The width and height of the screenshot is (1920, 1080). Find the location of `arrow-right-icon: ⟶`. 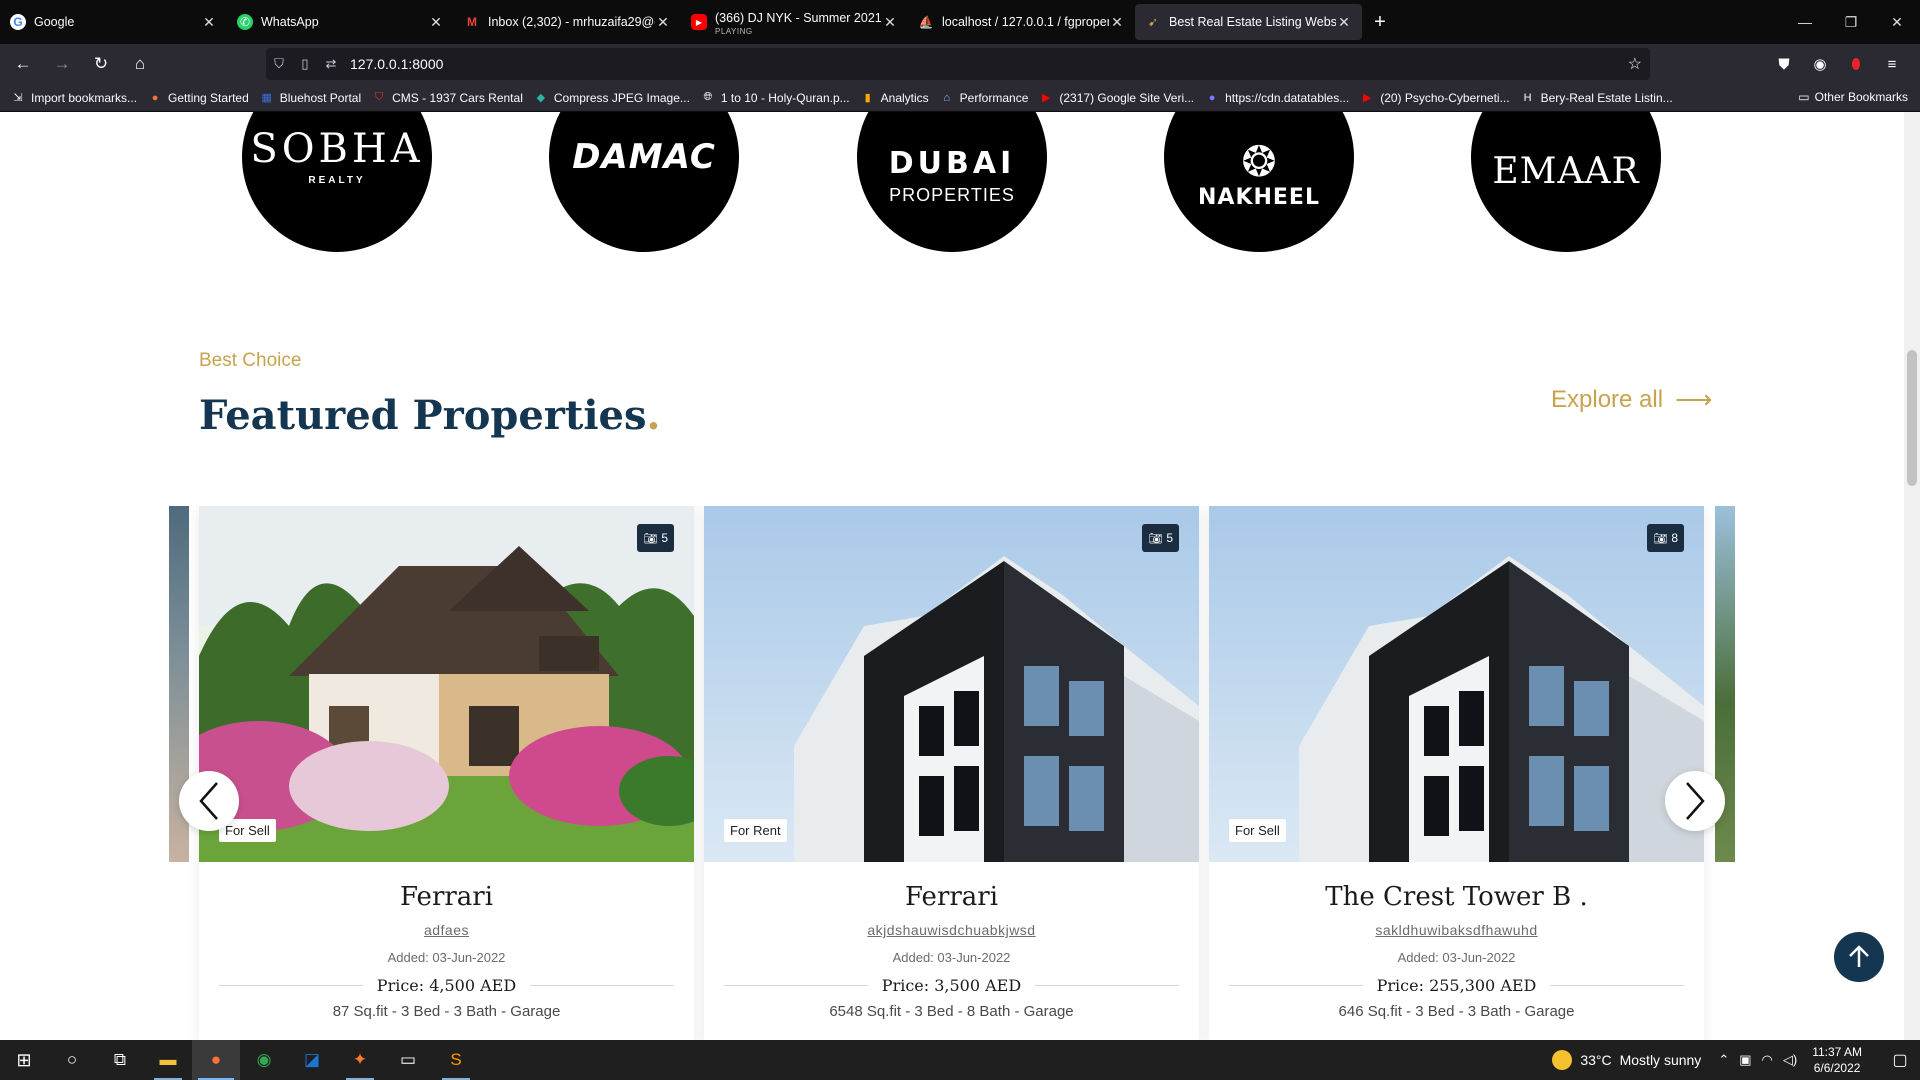

arrow-right-icon: ⟶ is located at coordinates (1694, 399).